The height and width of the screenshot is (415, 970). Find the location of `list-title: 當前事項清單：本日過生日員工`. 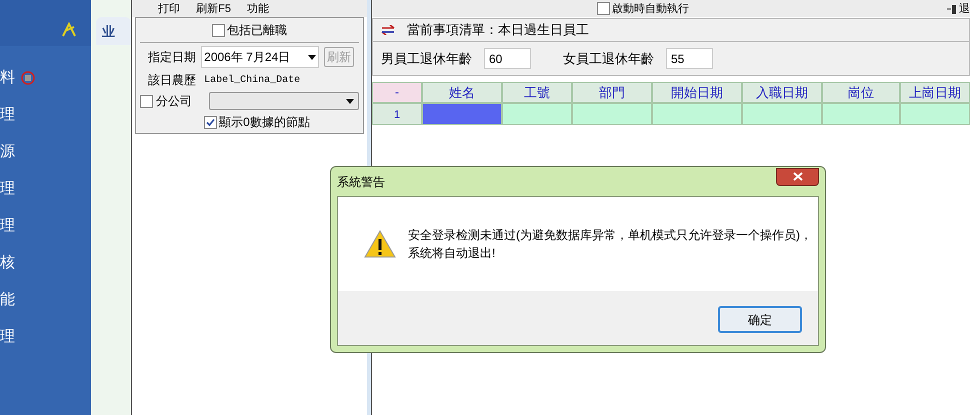

list-title: 當前事項清單：本日過生日員工 is located at coordinates (498, 30).